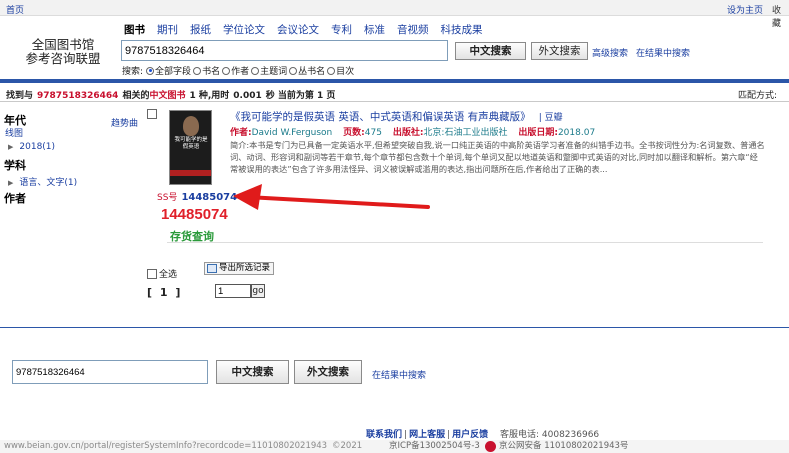 Image resolution: width=789 pixels, height=453 pixels. I want to click on cover-stripe, so click(190, 173).